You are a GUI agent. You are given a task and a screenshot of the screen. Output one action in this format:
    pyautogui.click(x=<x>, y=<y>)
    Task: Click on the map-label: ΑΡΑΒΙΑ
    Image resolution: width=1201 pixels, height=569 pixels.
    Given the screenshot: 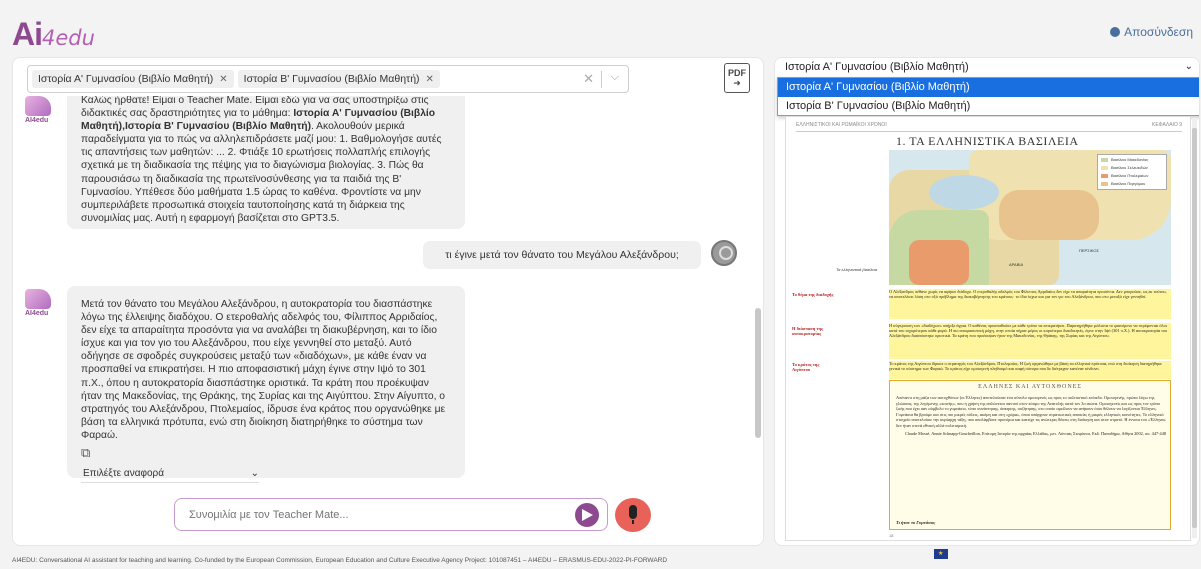 What is the action you would take?
    pyautogui.click(x=1016, y=264)
    